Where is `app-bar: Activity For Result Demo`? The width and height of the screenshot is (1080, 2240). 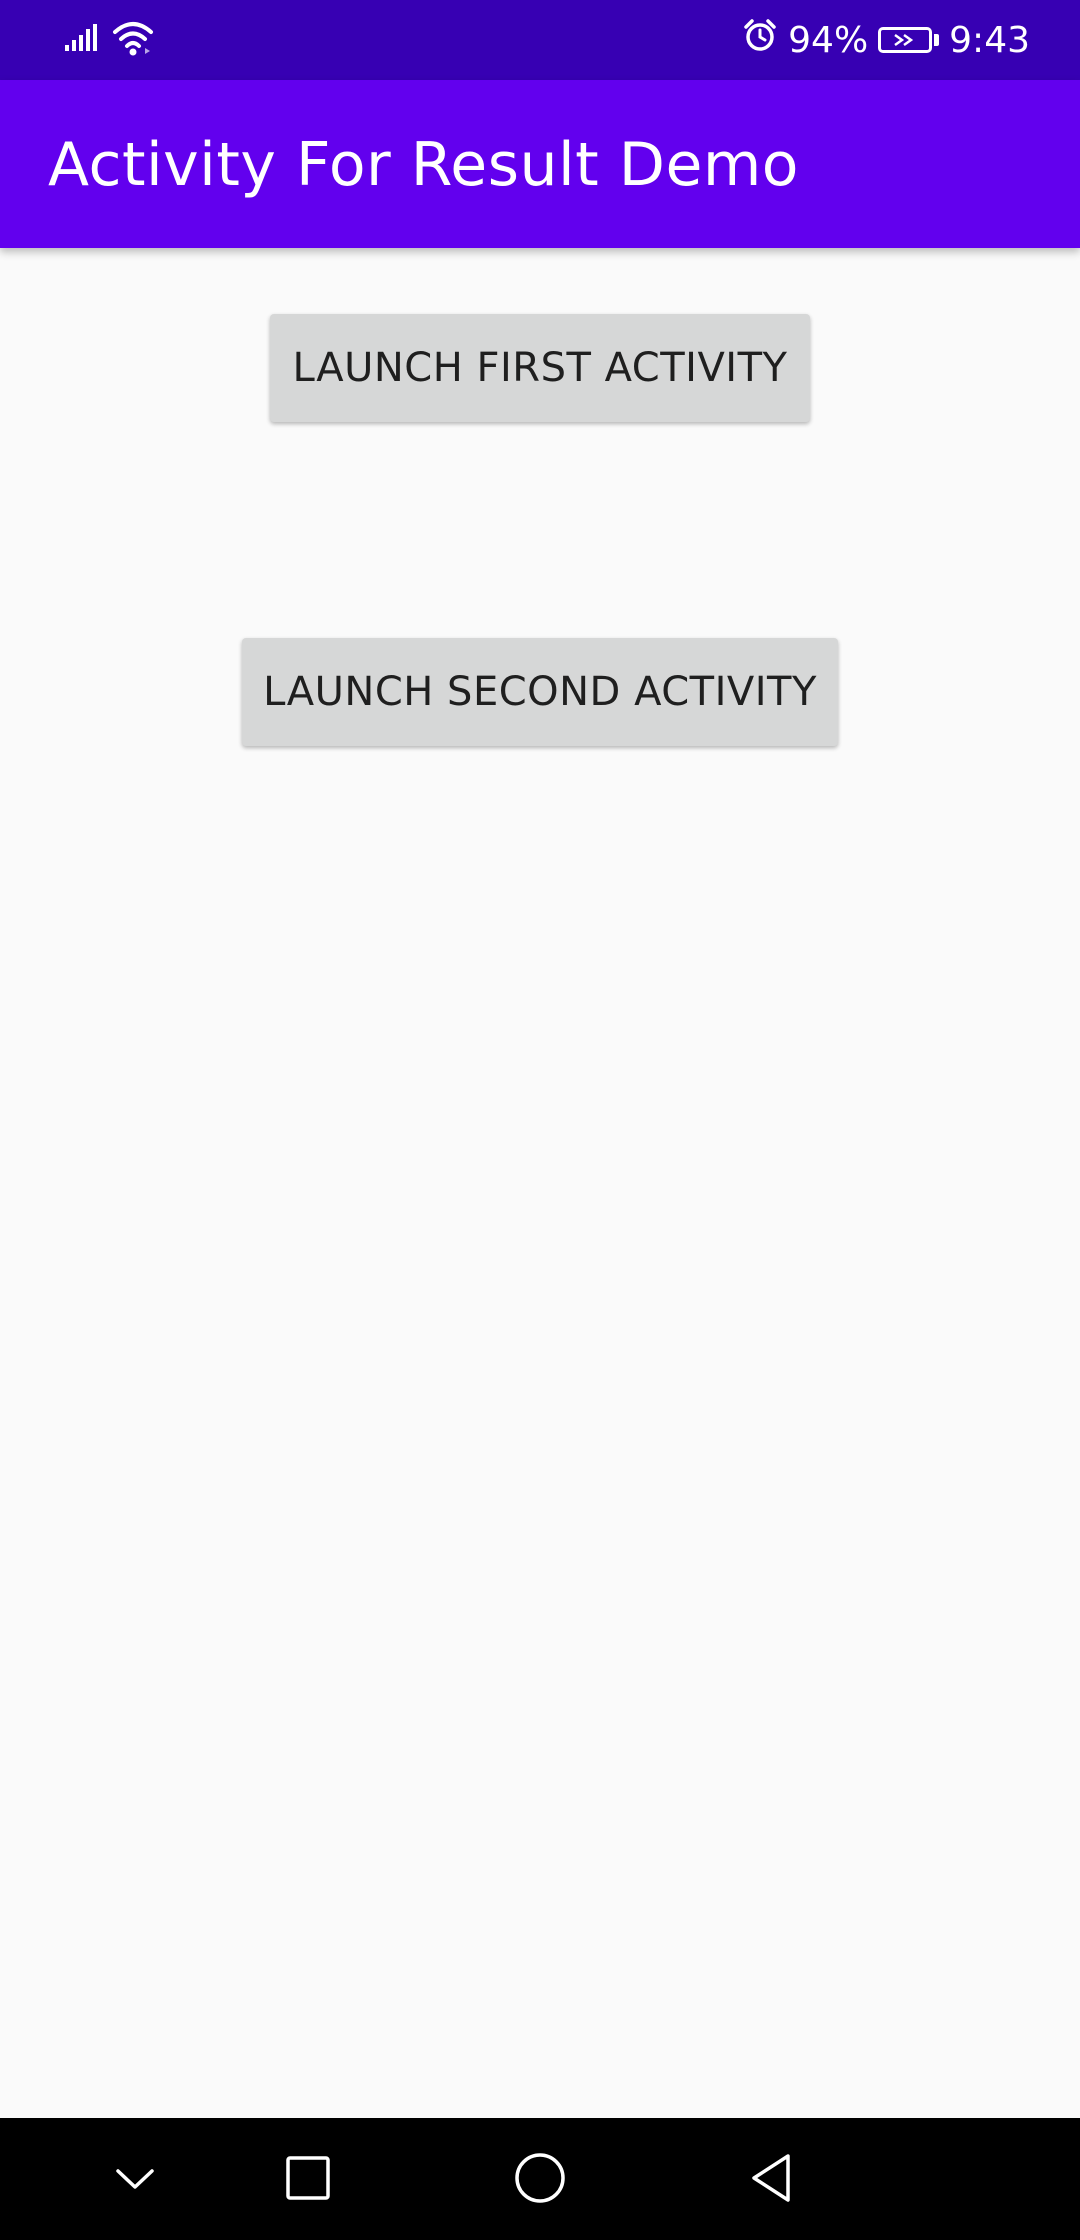
app-bar: Activity For Result Demo is located at coordinates (540, 164).